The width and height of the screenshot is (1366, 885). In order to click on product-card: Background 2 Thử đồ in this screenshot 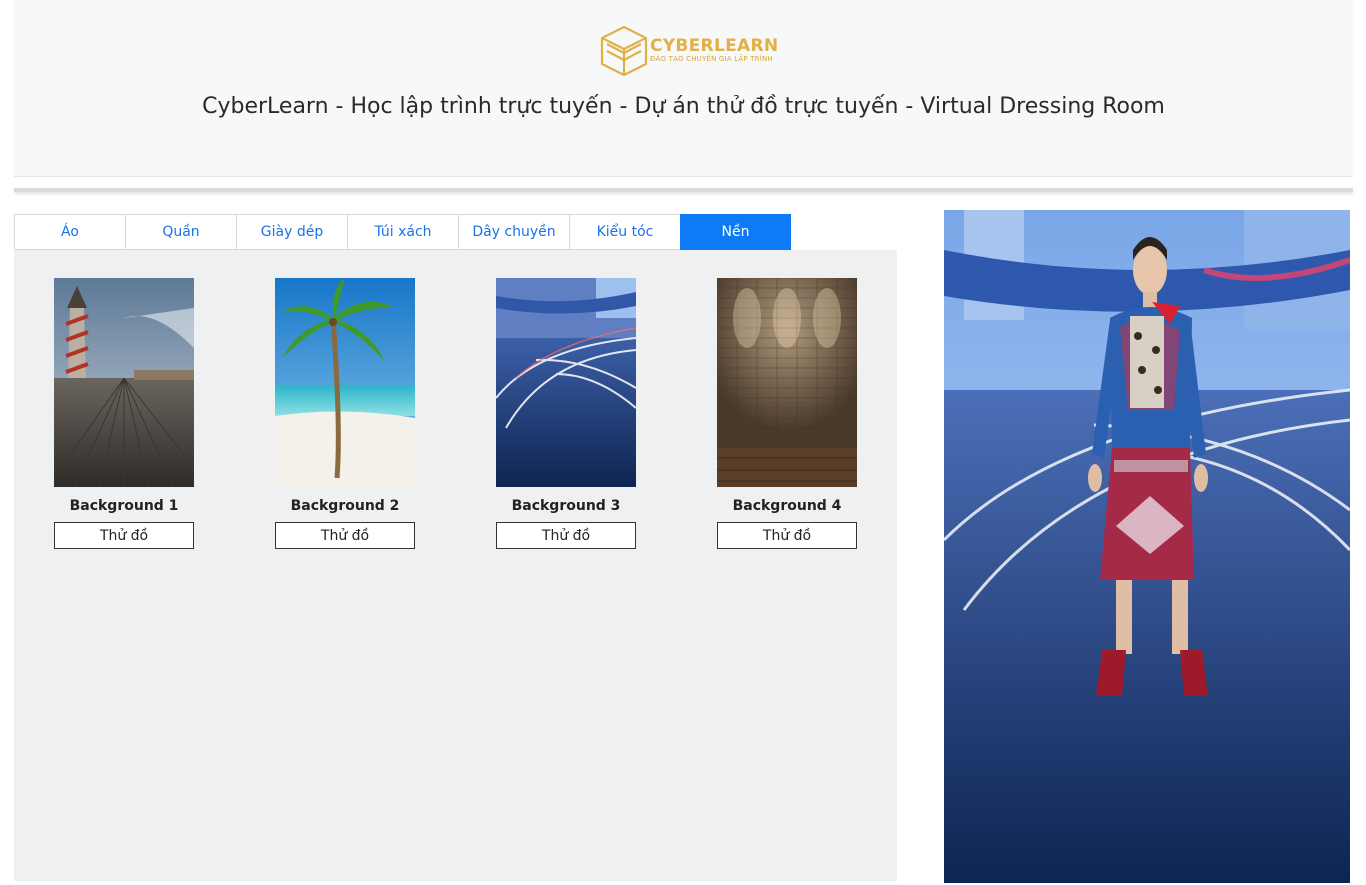, I will do `click(345, 413)`.